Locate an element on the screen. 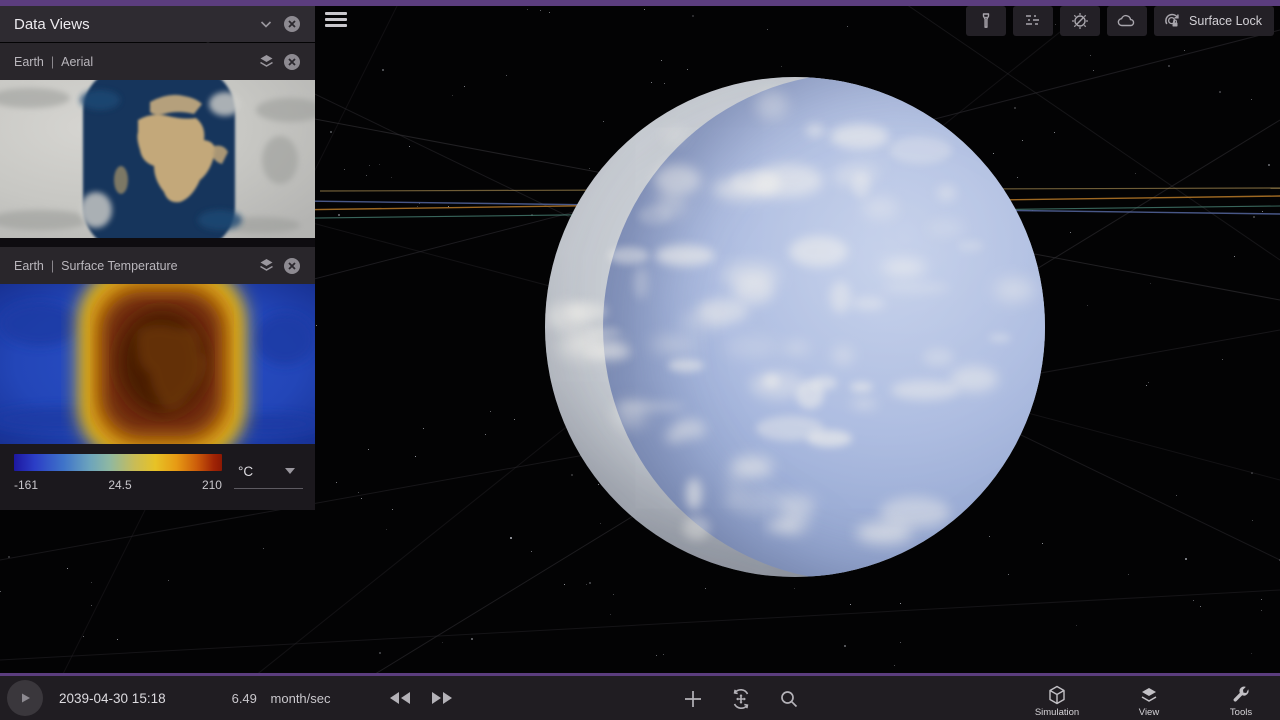 The image size is (1280, 720). panel-title: Data Views is located at coordinates (52, 24).